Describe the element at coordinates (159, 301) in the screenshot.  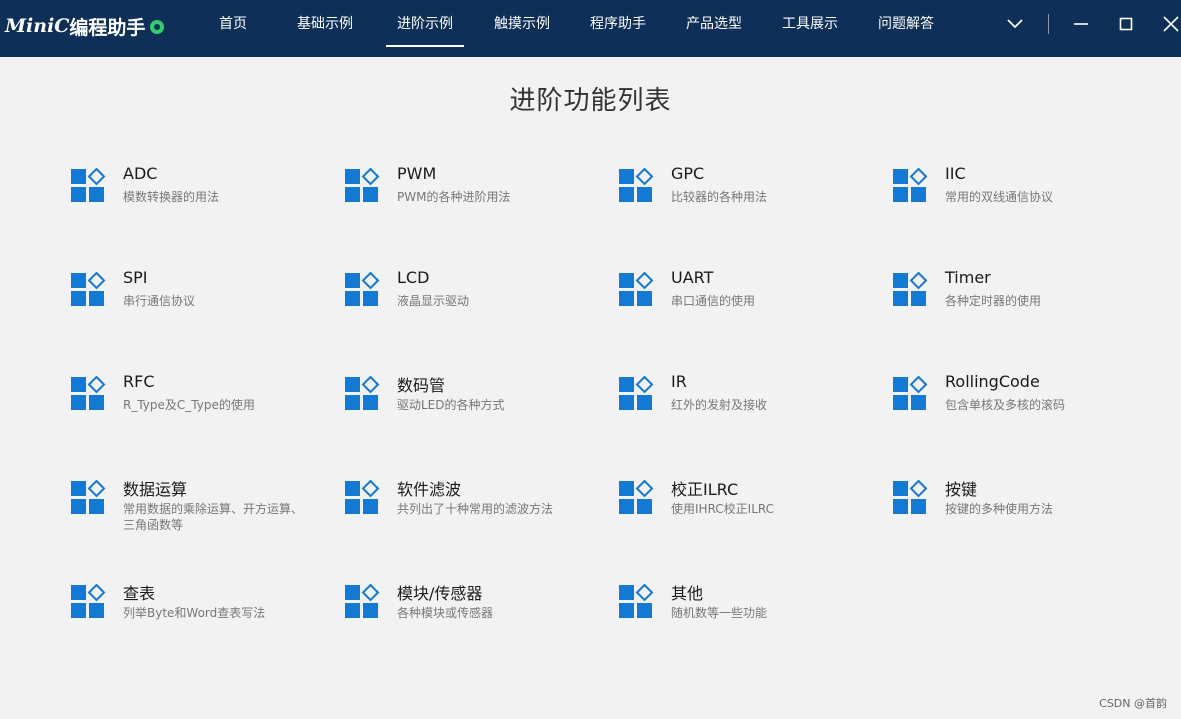
I see `feature-description: 串行通信协议` at that location.